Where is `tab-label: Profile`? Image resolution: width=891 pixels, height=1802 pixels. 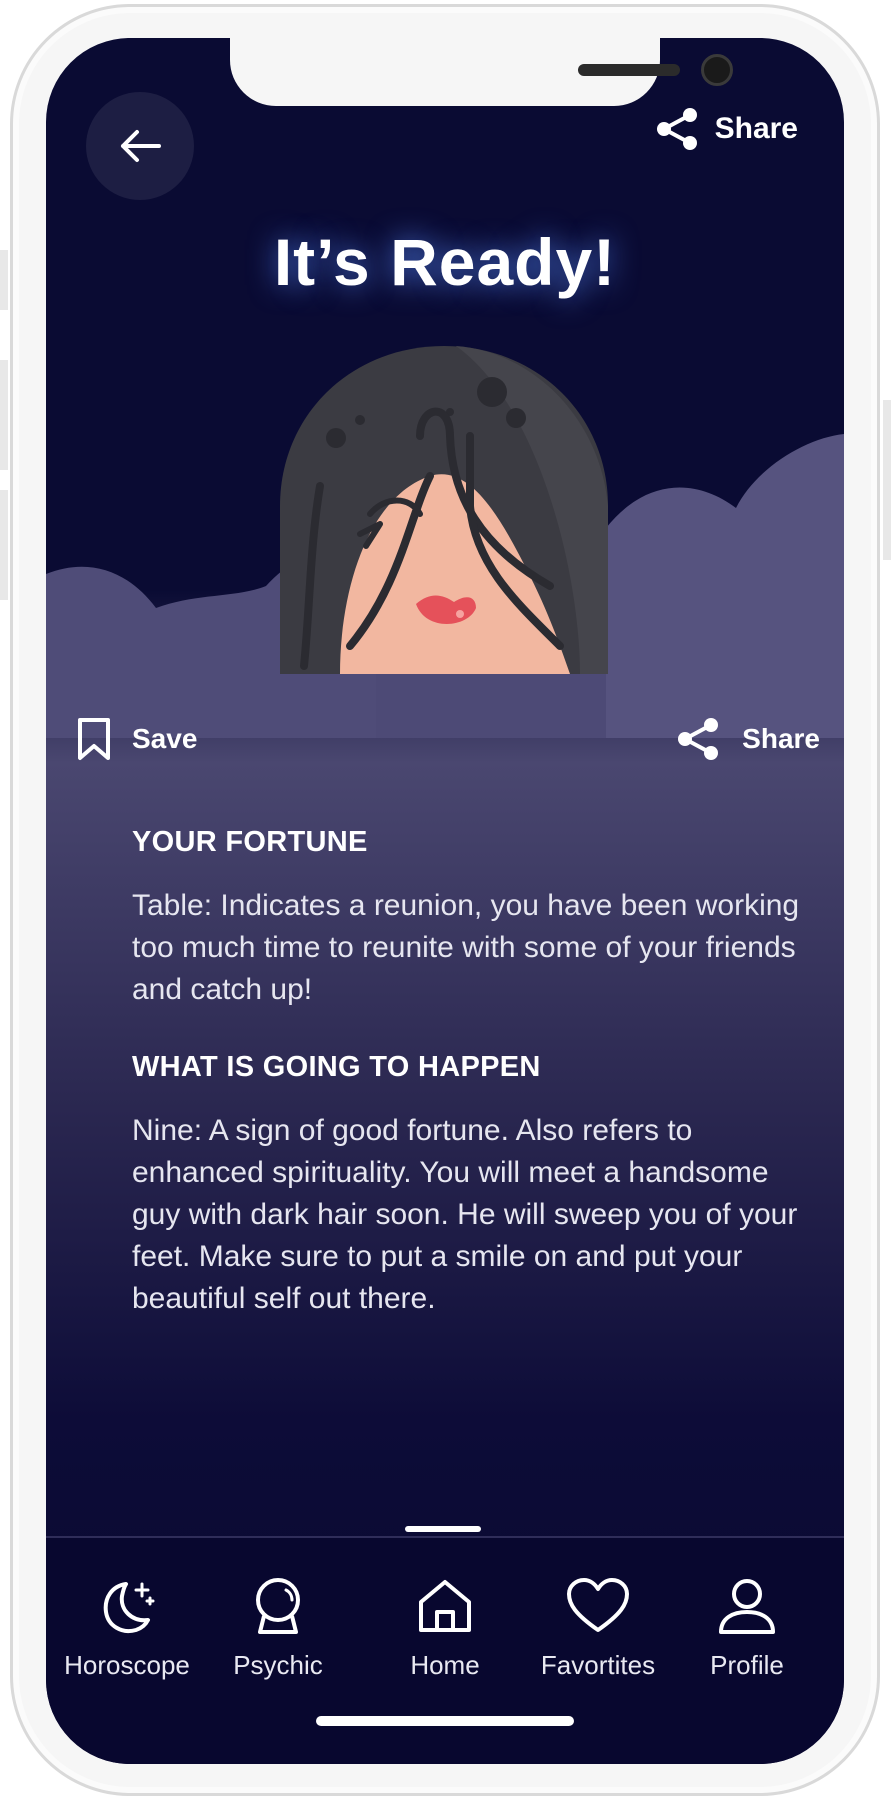
tab-label: Profile is located at coordinates (747, 1665).